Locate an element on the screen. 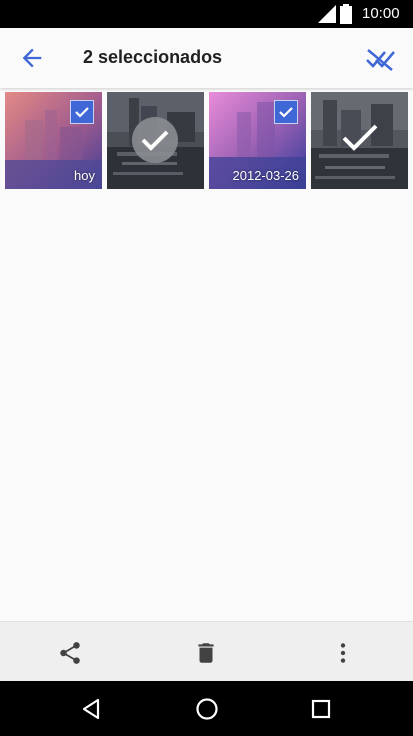 The height and width of the screenshot is (736, 413). share-icon is located at coordinates (70, 653).